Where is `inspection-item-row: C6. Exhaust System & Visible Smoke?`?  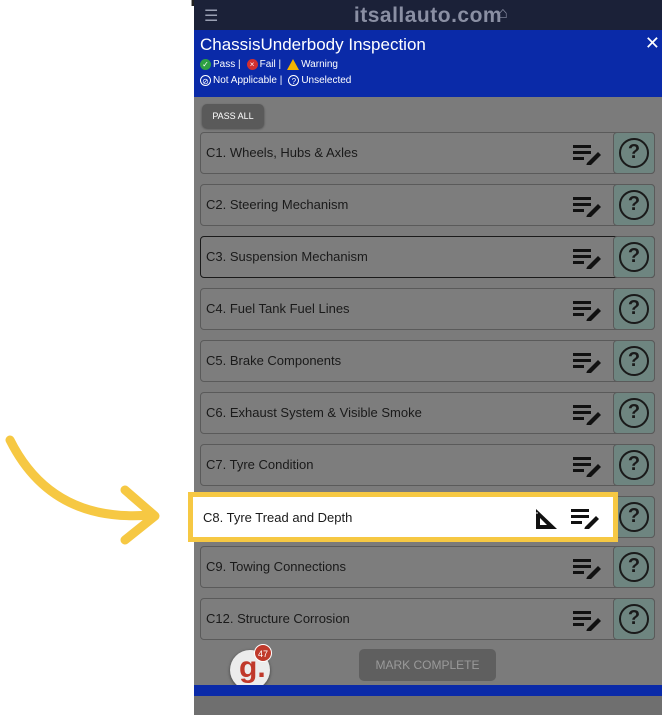 inspection-item-row: C6. Exhaust System & Visible Smoke? is located at coordinates (427, 413).